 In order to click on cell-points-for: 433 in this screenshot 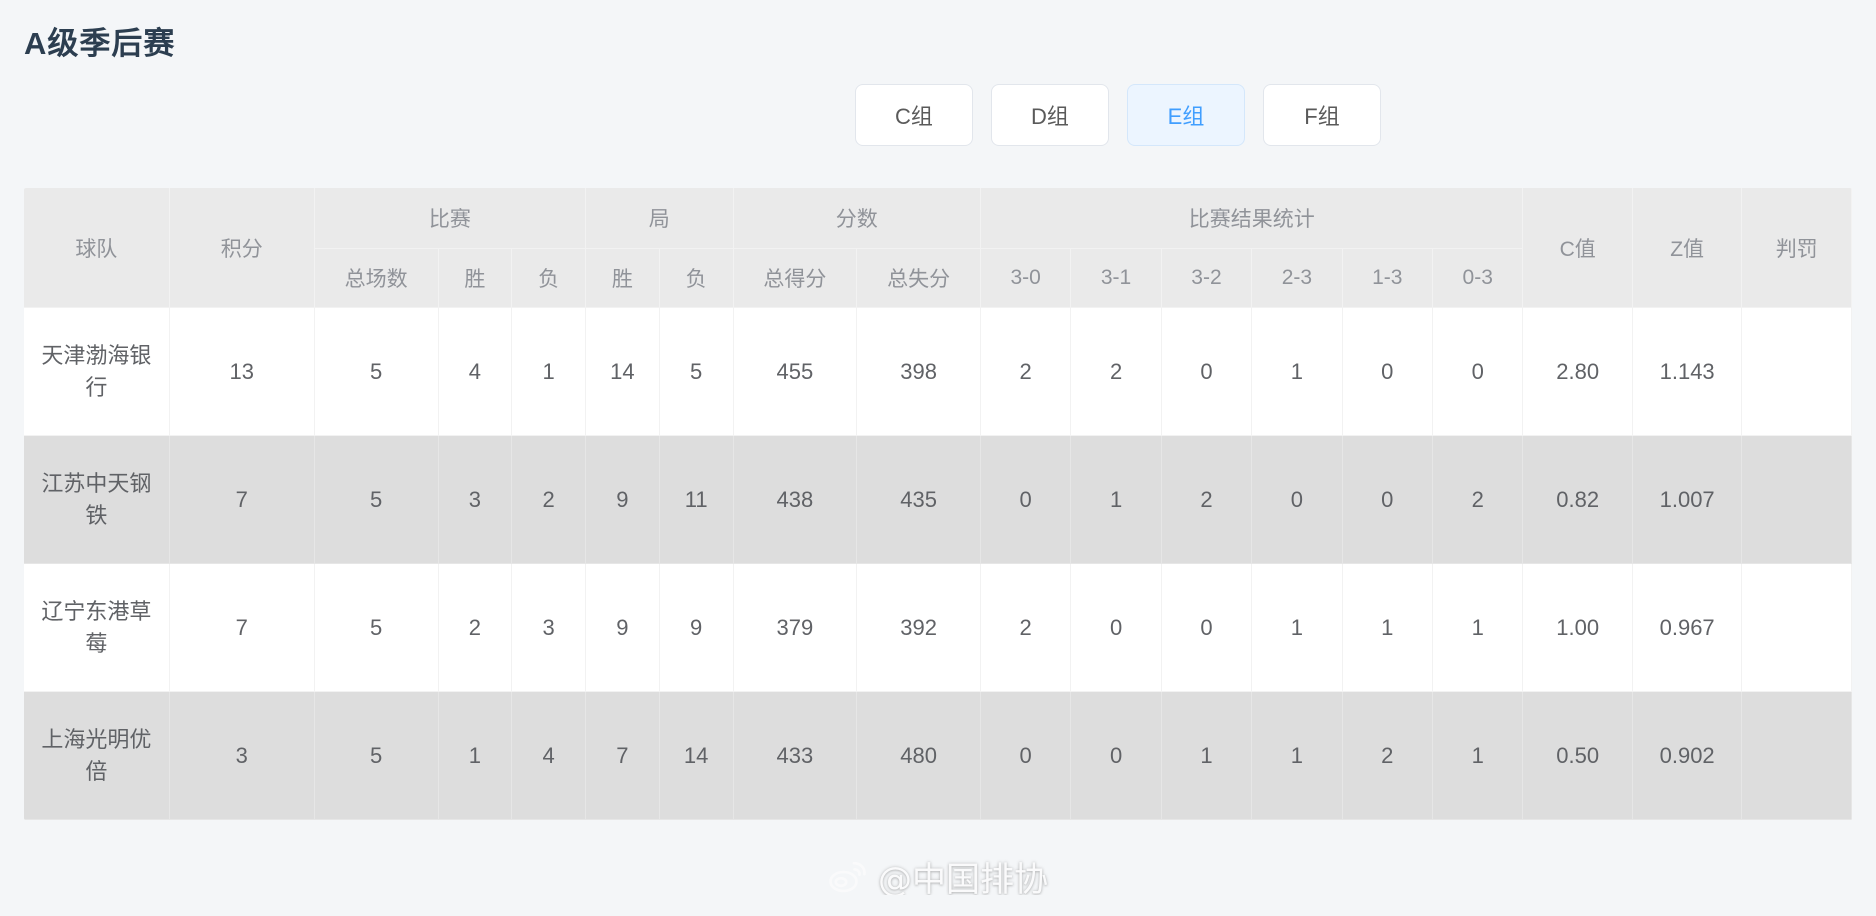, I will do `click(795, 755)`.